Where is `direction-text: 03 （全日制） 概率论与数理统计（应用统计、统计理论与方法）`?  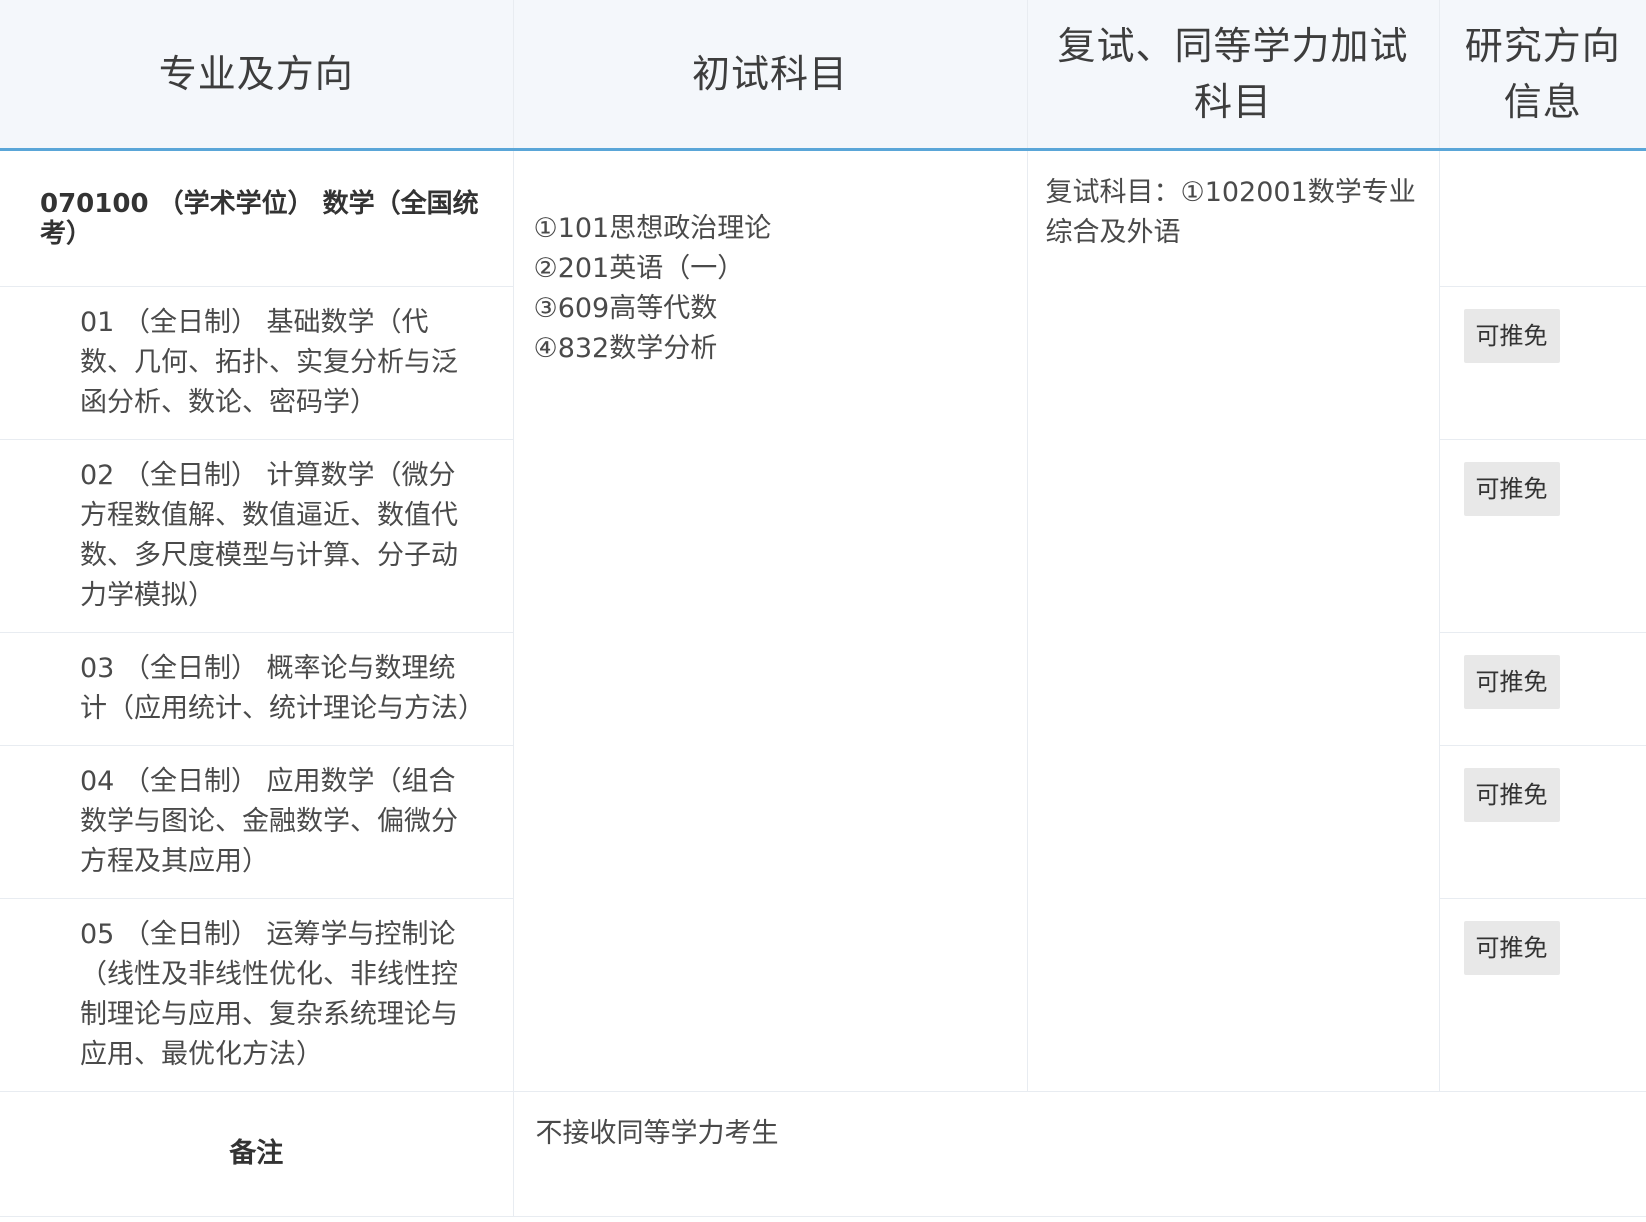
direction-text: 03 （全日制） 概率论与数理统计（应用统计、统计理论与方法） is located at coordinates (257, 689).